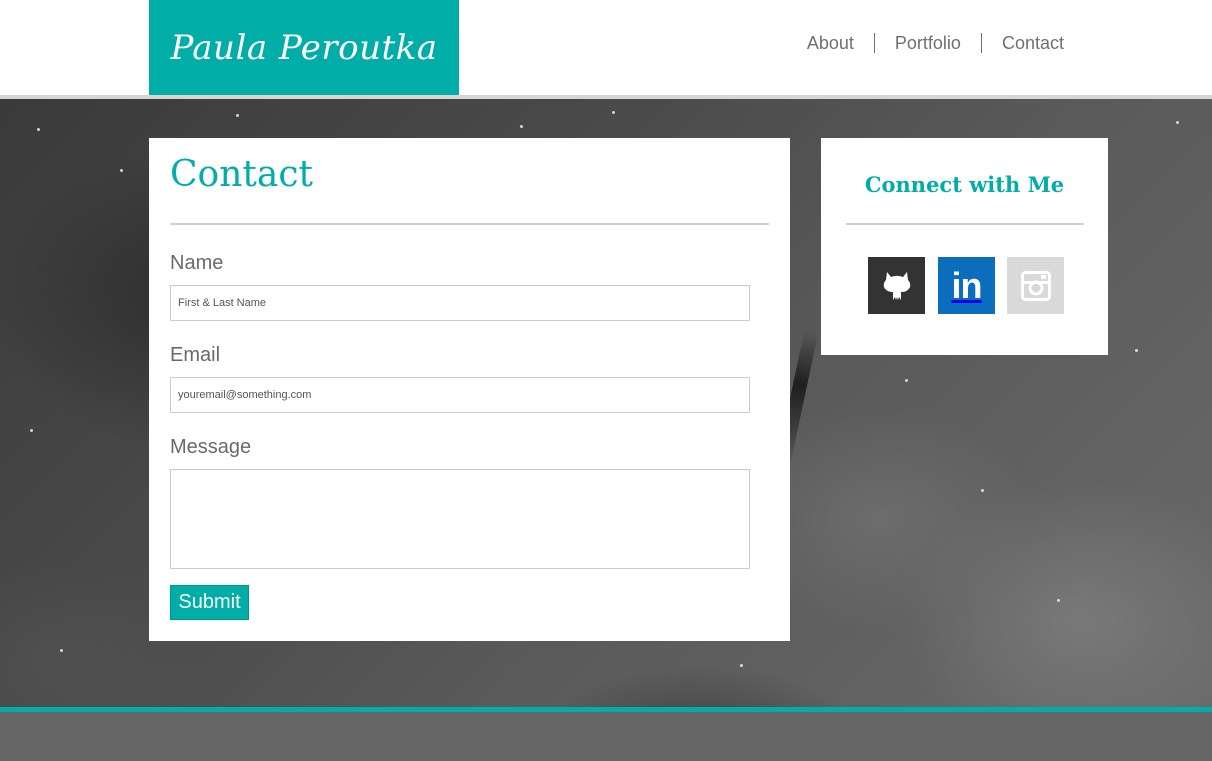  What do you see at coordinates (606, 736) in the screenshot?
I see `site-footer` at bounding box center [606, 736].